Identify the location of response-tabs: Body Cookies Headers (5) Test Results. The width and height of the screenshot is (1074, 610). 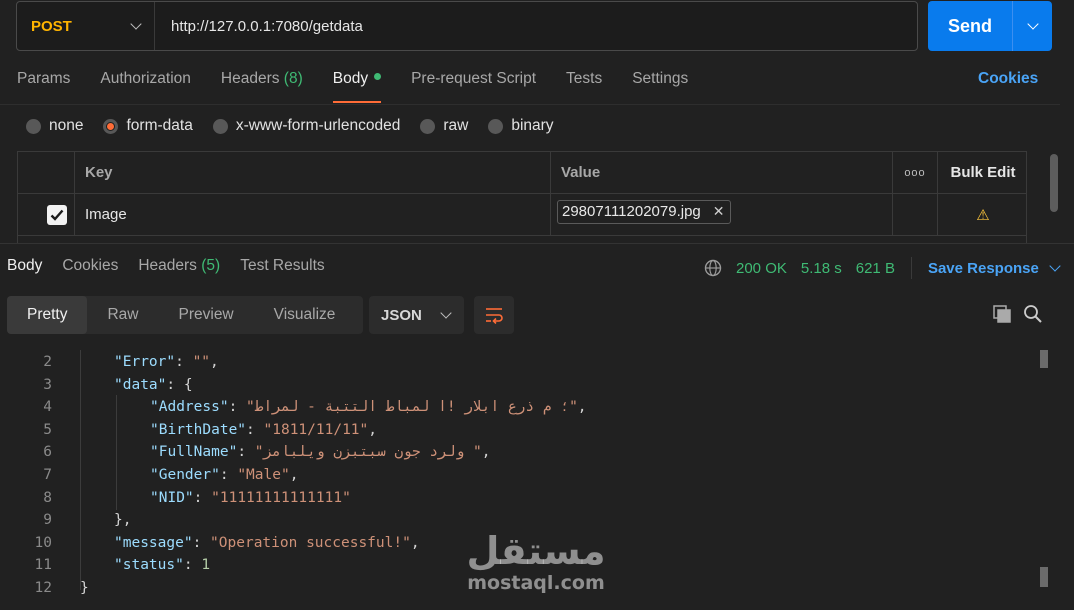
(166, 266).